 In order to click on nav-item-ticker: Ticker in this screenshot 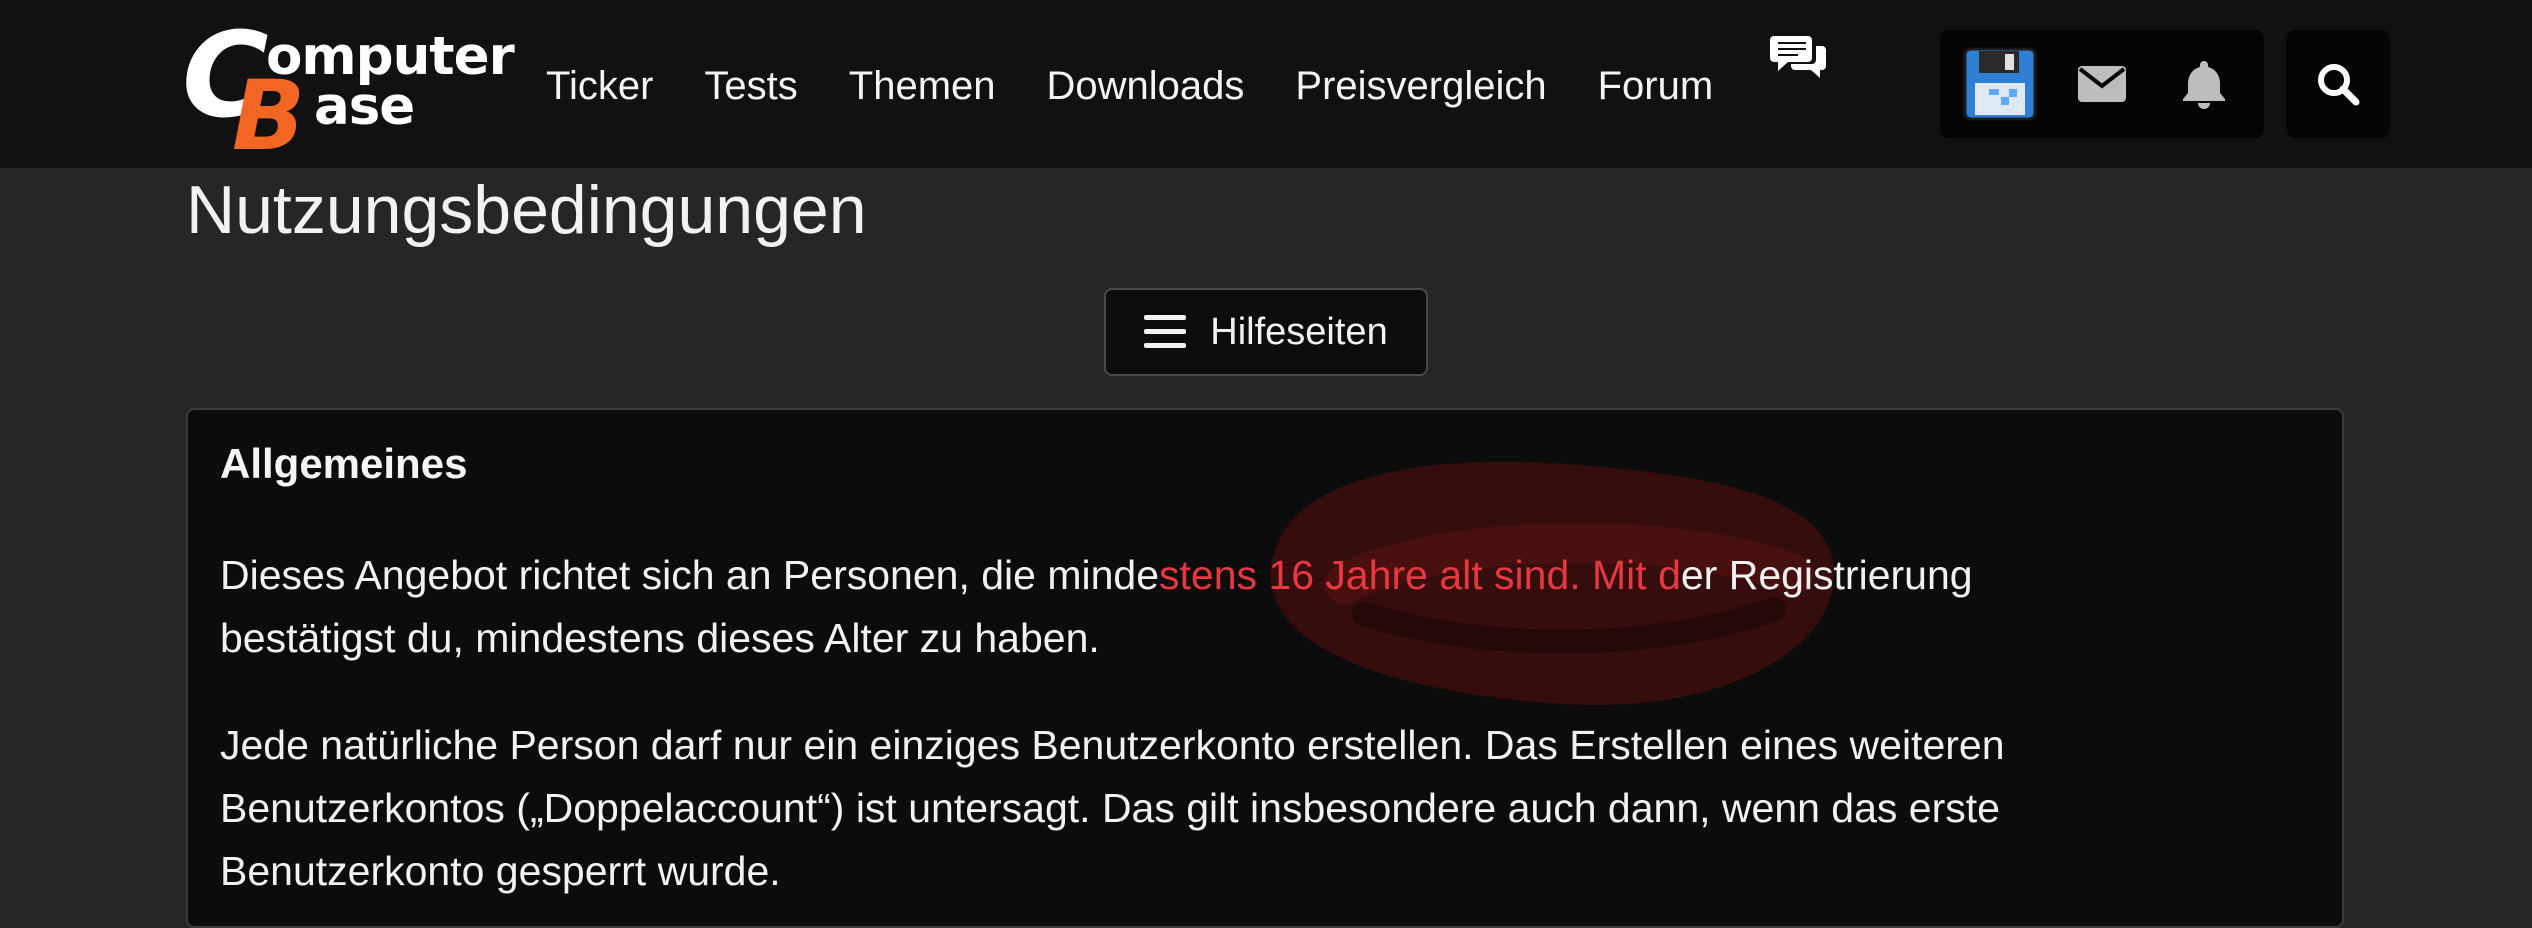, I will do `click(599, 86)`.